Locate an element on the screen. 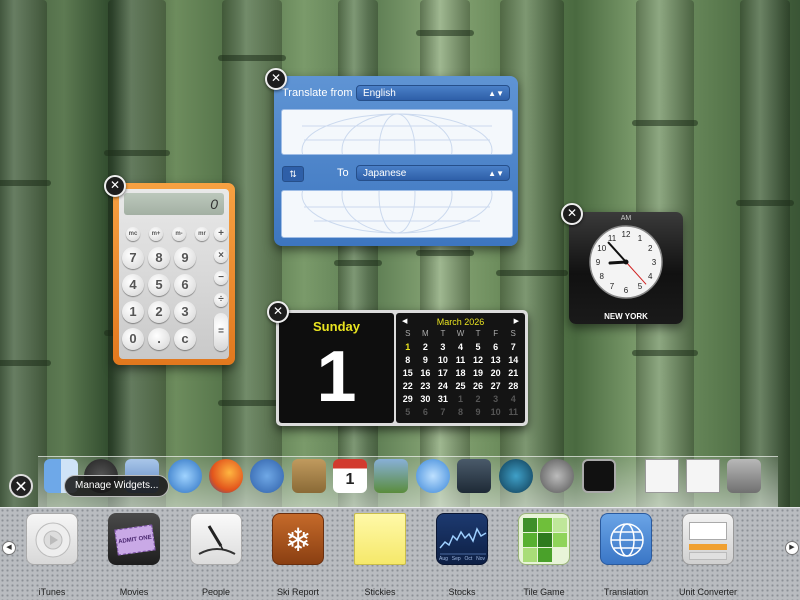  close-widget-bar-button: ✕ is located at coordinates (21, 486).